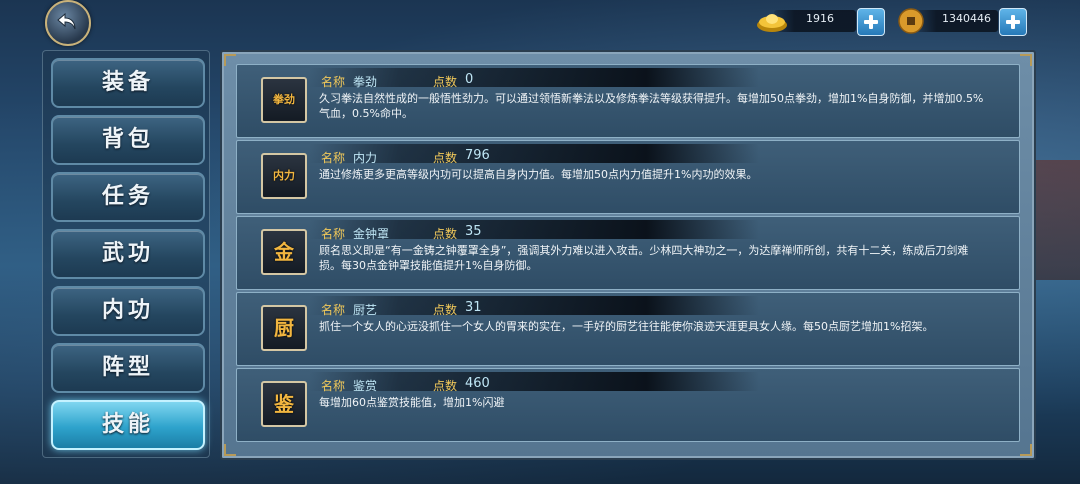 This screenshot has height=484, width=1080. What do you see at coordinates (1055, 220) in the screenshot?
I see `background-building` at bounding box center [1055, 220].